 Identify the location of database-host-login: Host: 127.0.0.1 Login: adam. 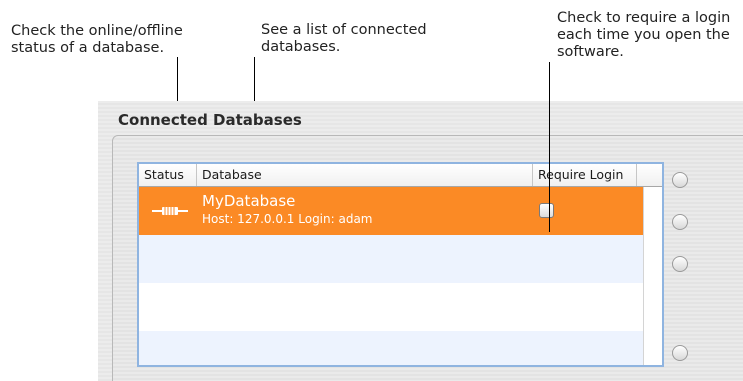
(287, 219).